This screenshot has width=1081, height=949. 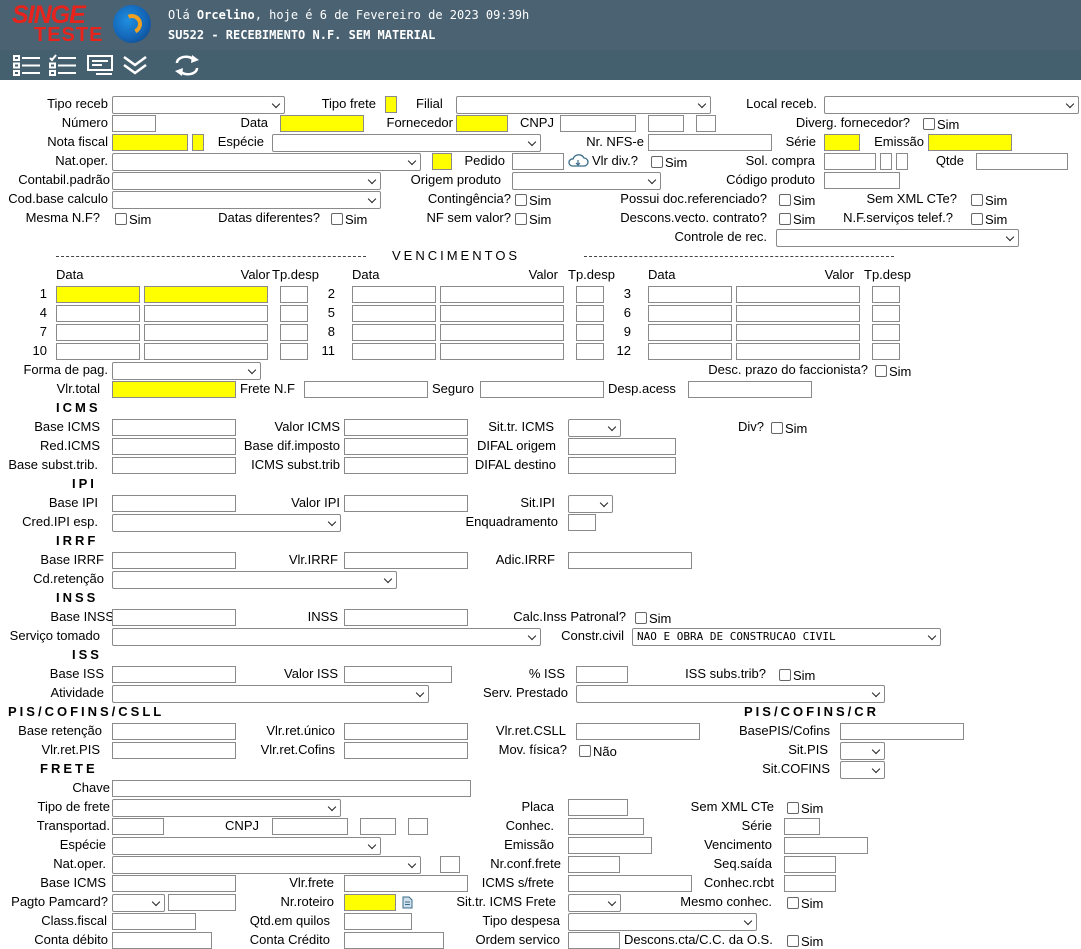 I want to click on contingencia-checkbox, so click(x=521, y=200).